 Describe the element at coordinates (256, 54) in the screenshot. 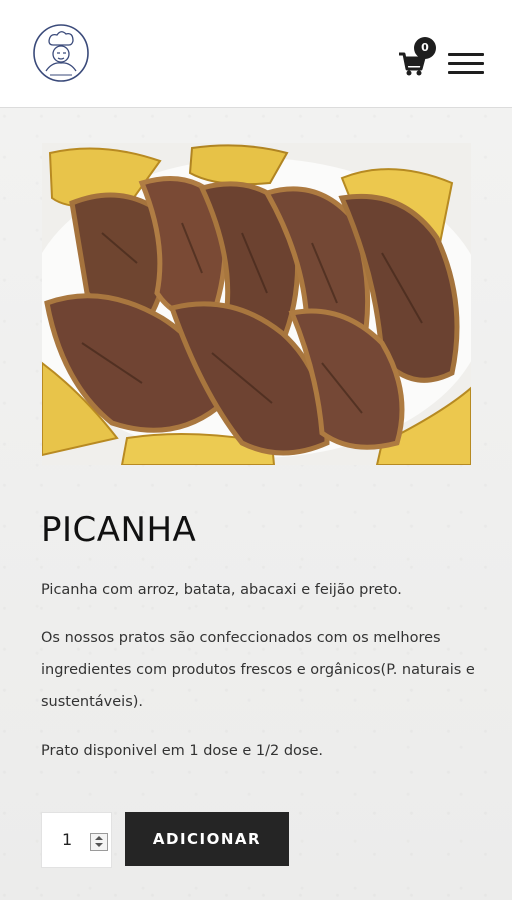

I see `site-header: 0` at that location.